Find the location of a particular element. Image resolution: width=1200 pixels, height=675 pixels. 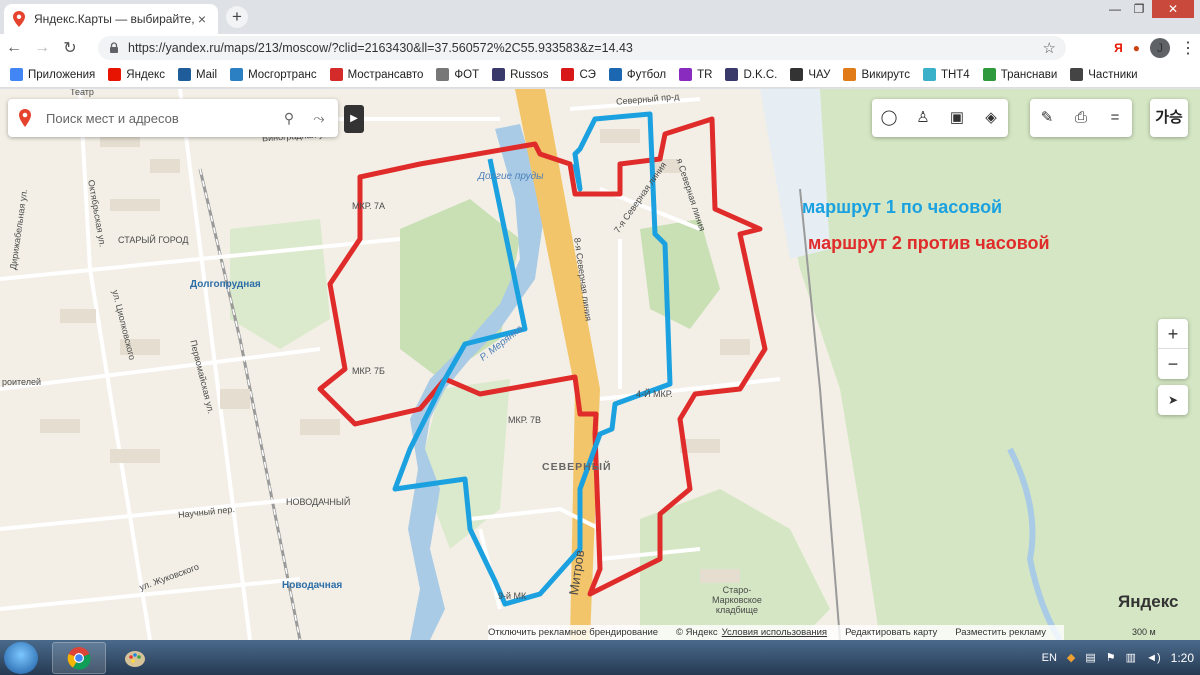

system-tray: EN ◆ ▤ ⚑ ▥ ◄) 1:20 is located at coordinates (1113, 657).